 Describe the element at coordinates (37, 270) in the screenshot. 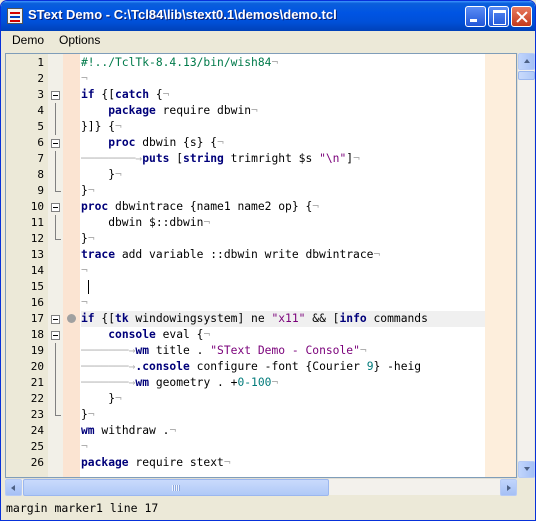

I see `line-number: 14` at that location.